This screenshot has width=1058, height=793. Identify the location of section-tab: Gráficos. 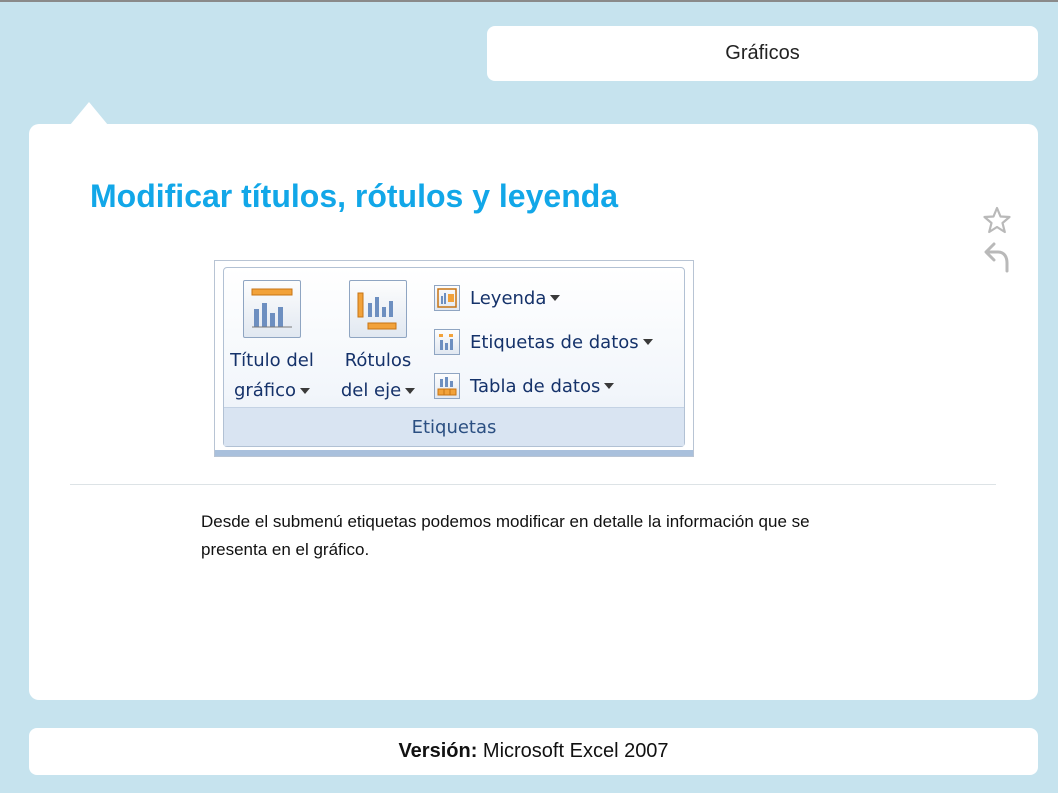
(762, 53).